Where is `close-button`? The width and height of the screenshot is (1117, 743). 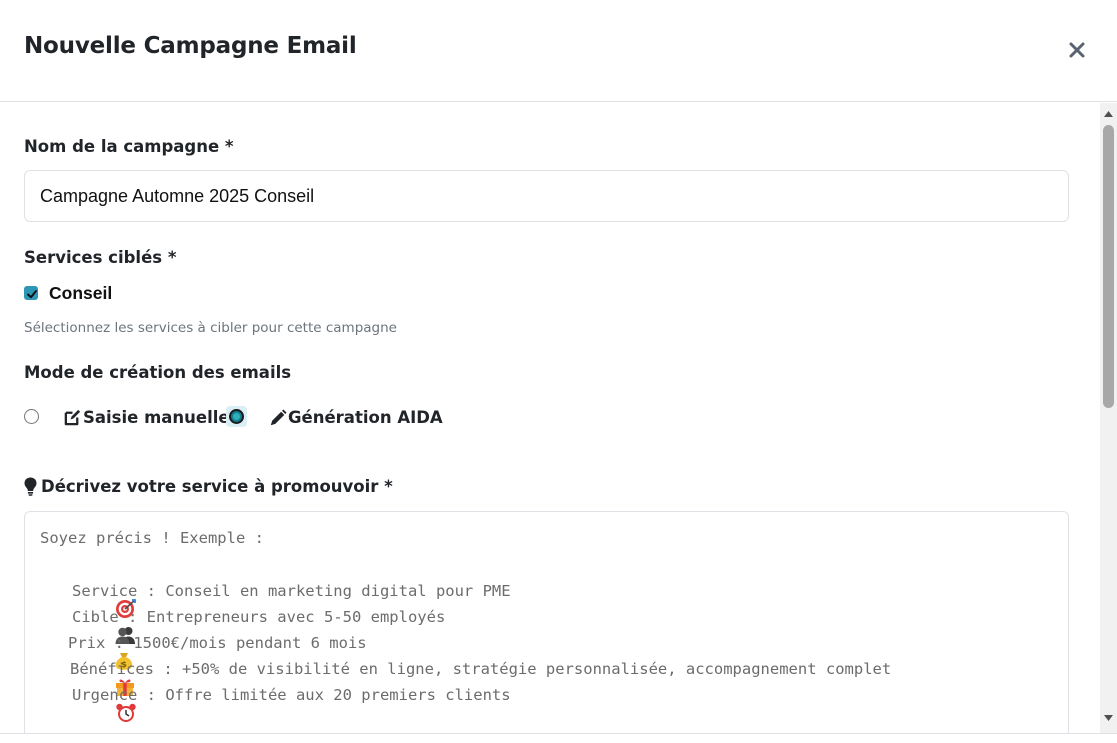 close-button is located at coordinates (1077, 50).